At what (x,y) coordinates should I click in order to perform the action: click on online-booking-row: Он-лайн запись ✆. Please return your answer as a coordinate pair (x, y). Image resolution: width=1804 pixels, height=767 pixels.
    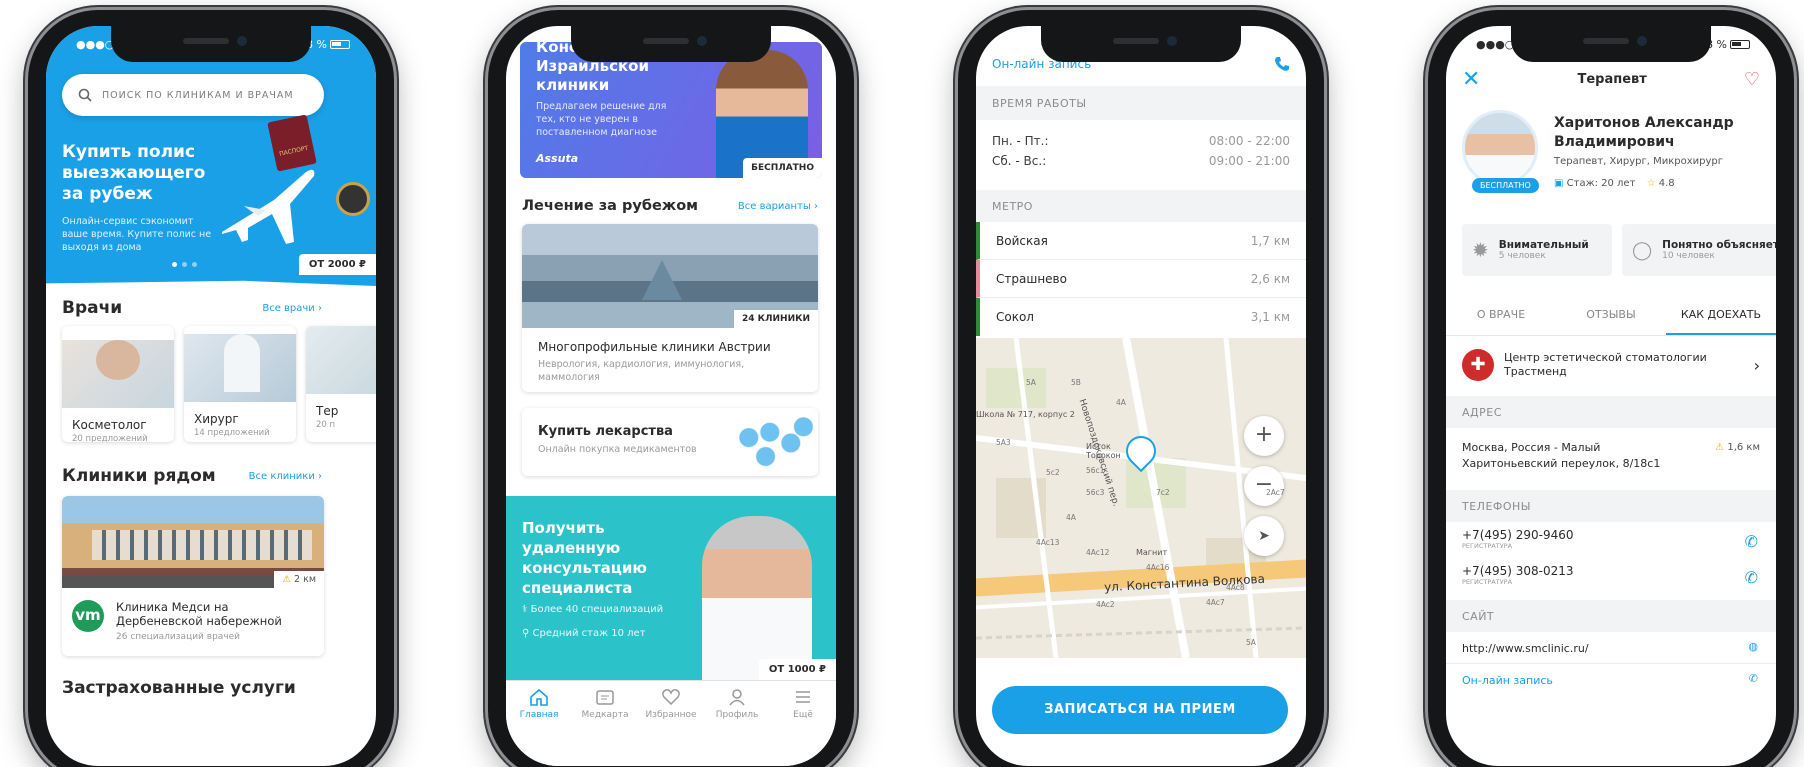
    Looking at the image, I should click on (1611, 680).